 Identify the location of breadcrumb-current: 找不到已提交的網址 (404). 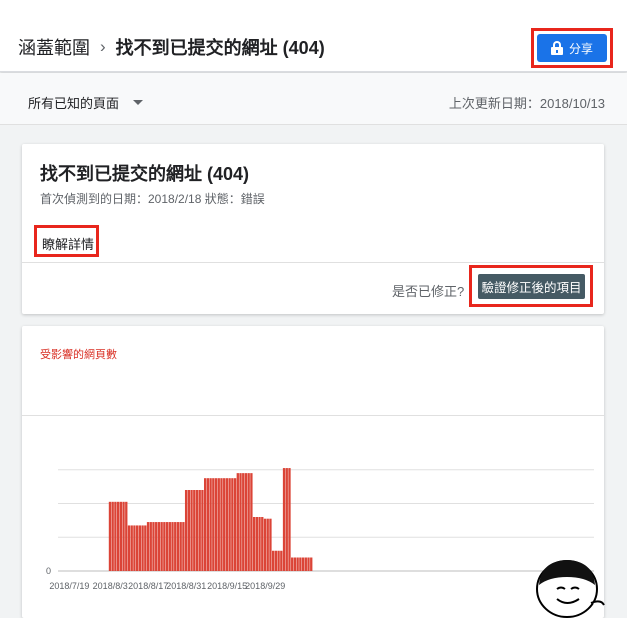
(220, 48).